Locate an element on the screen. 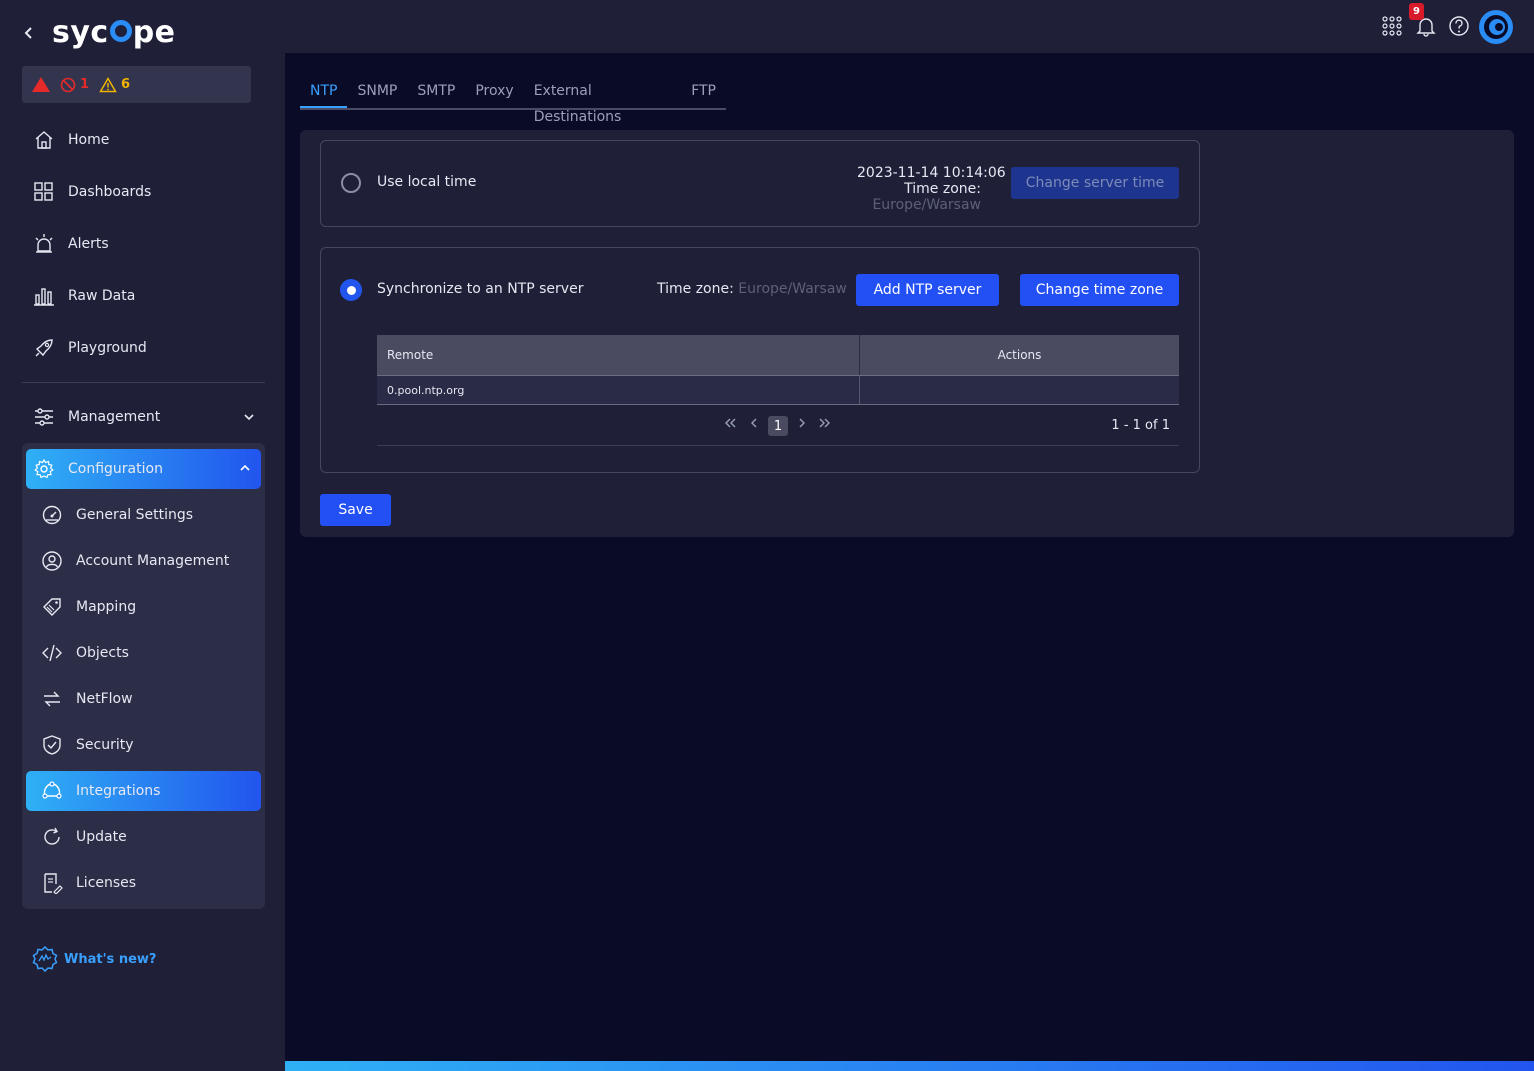 Image resolution: width=1534 pixels, height=1071 pixels. nav-configuration-label: Configuration is located at coordinates (115, 469).